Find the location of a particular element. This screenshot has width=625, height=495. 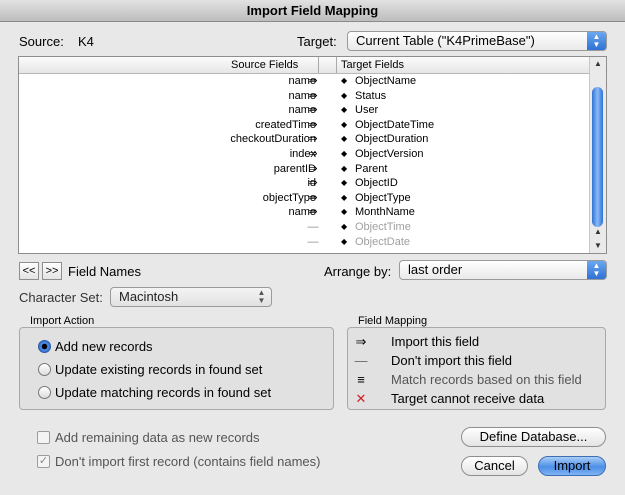

mapping-row: — ◆ ObjectTime is located at coordinates (305, 227).